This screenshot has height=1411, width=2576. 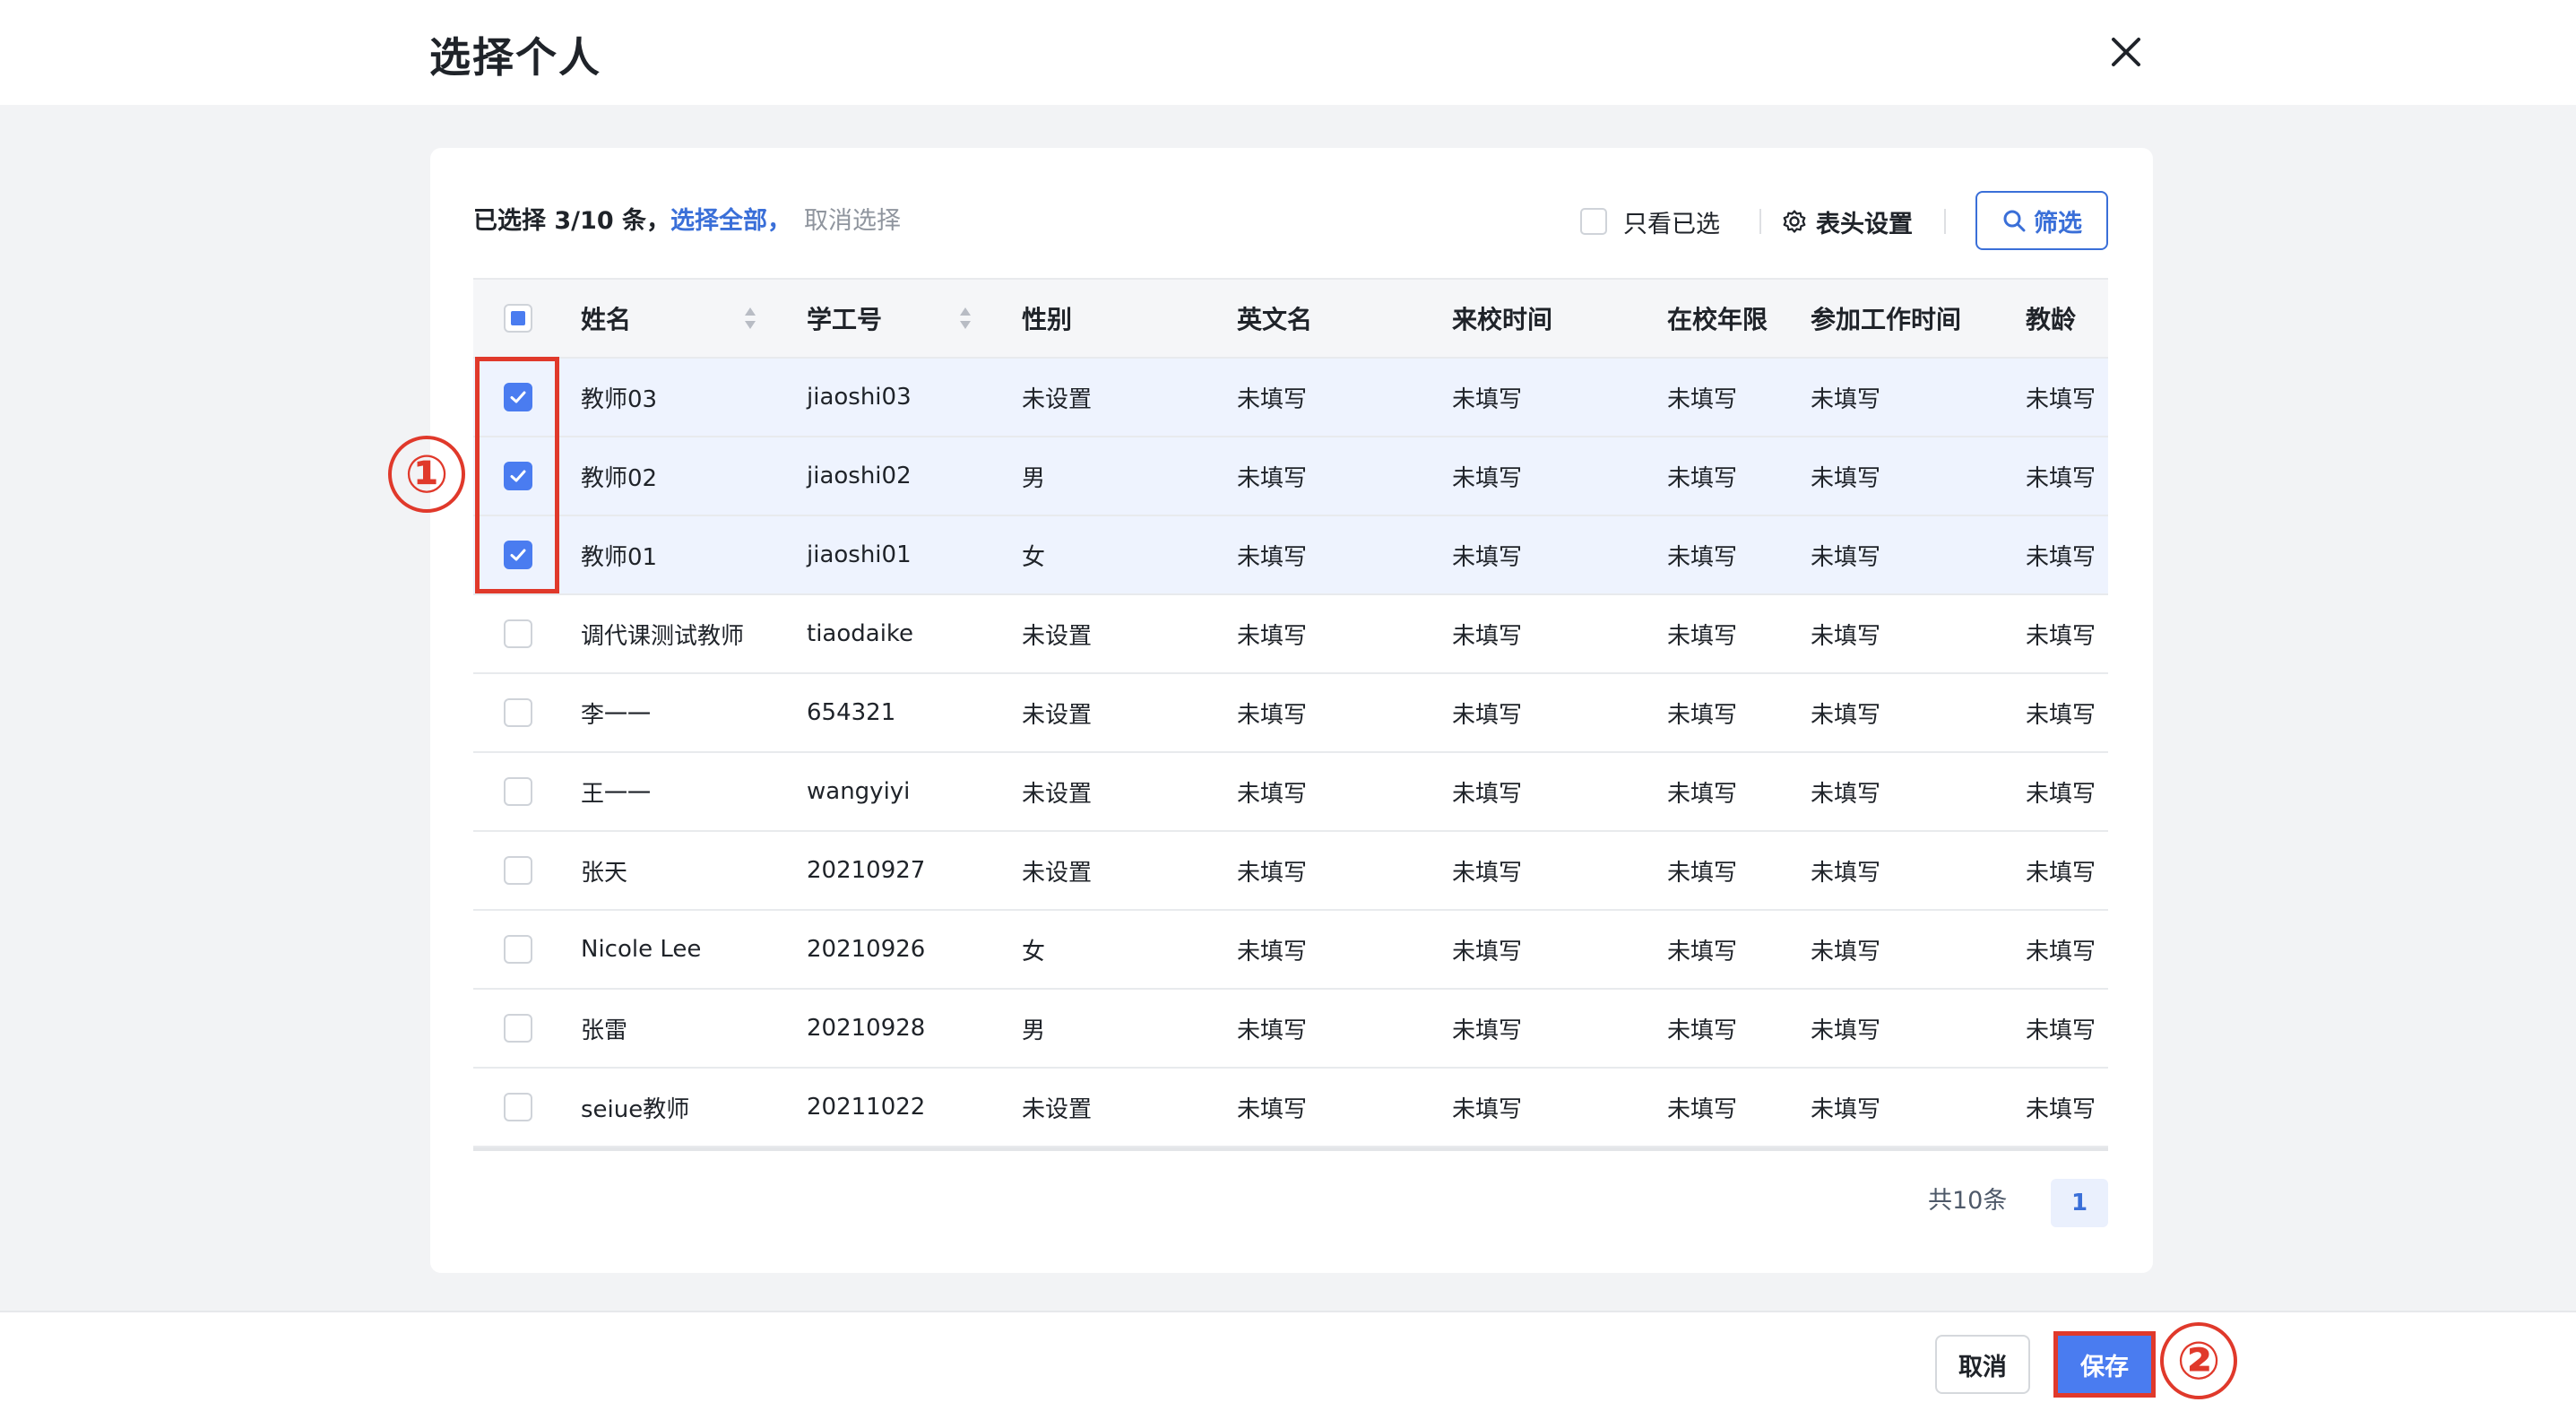 I want to click on column-header-name: 姓名, so click(x=606, y=318).